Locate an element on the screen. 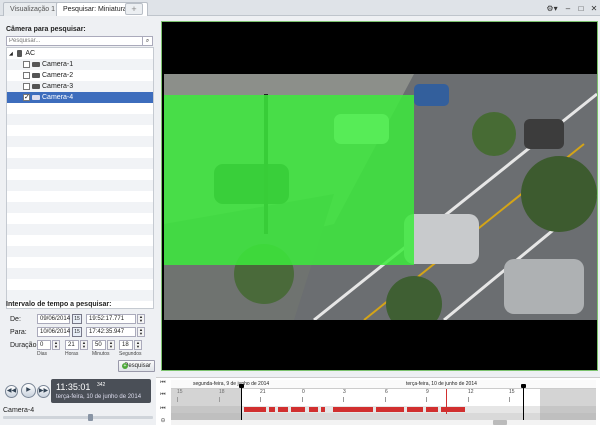 The height and width of the screenshot is (425, 600). from-date-field: 09/06/2014 is located at coordinates (53, 319).